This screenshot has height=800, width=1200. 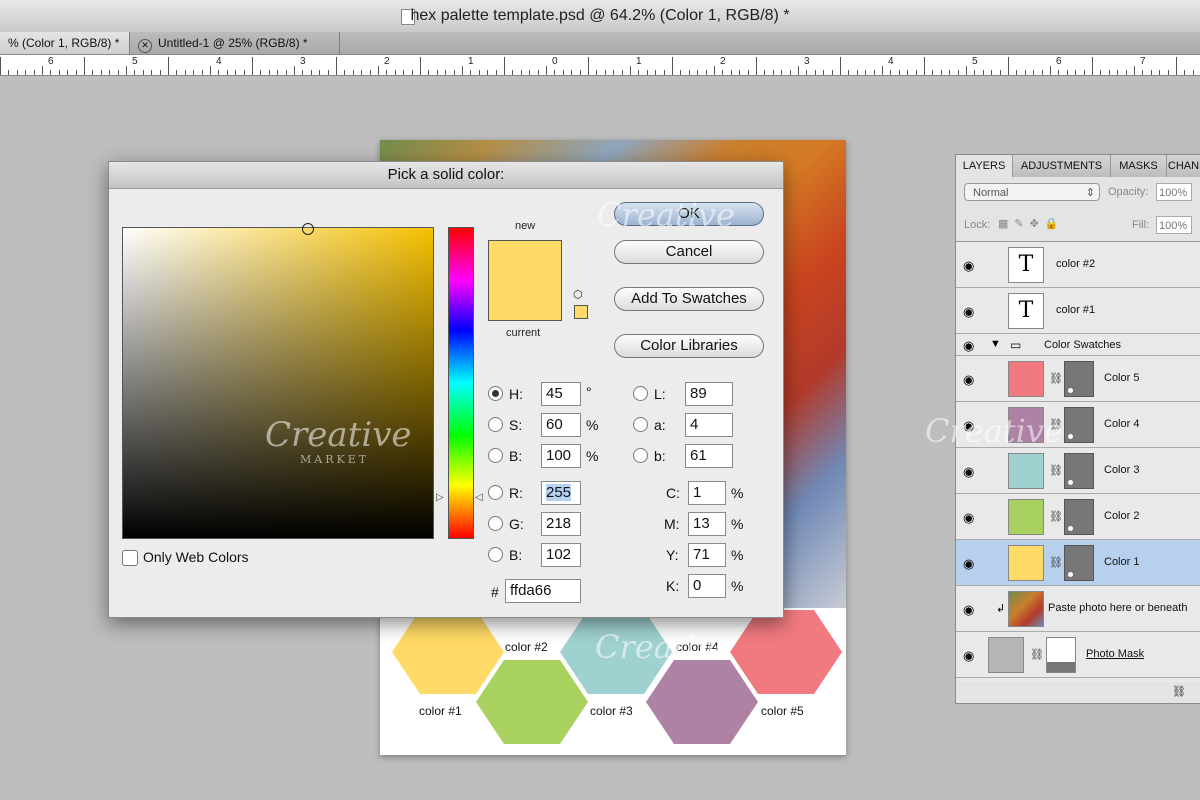 I want to click on blend-mode-select: Normal ⇕, so click(x=1032, y=192).